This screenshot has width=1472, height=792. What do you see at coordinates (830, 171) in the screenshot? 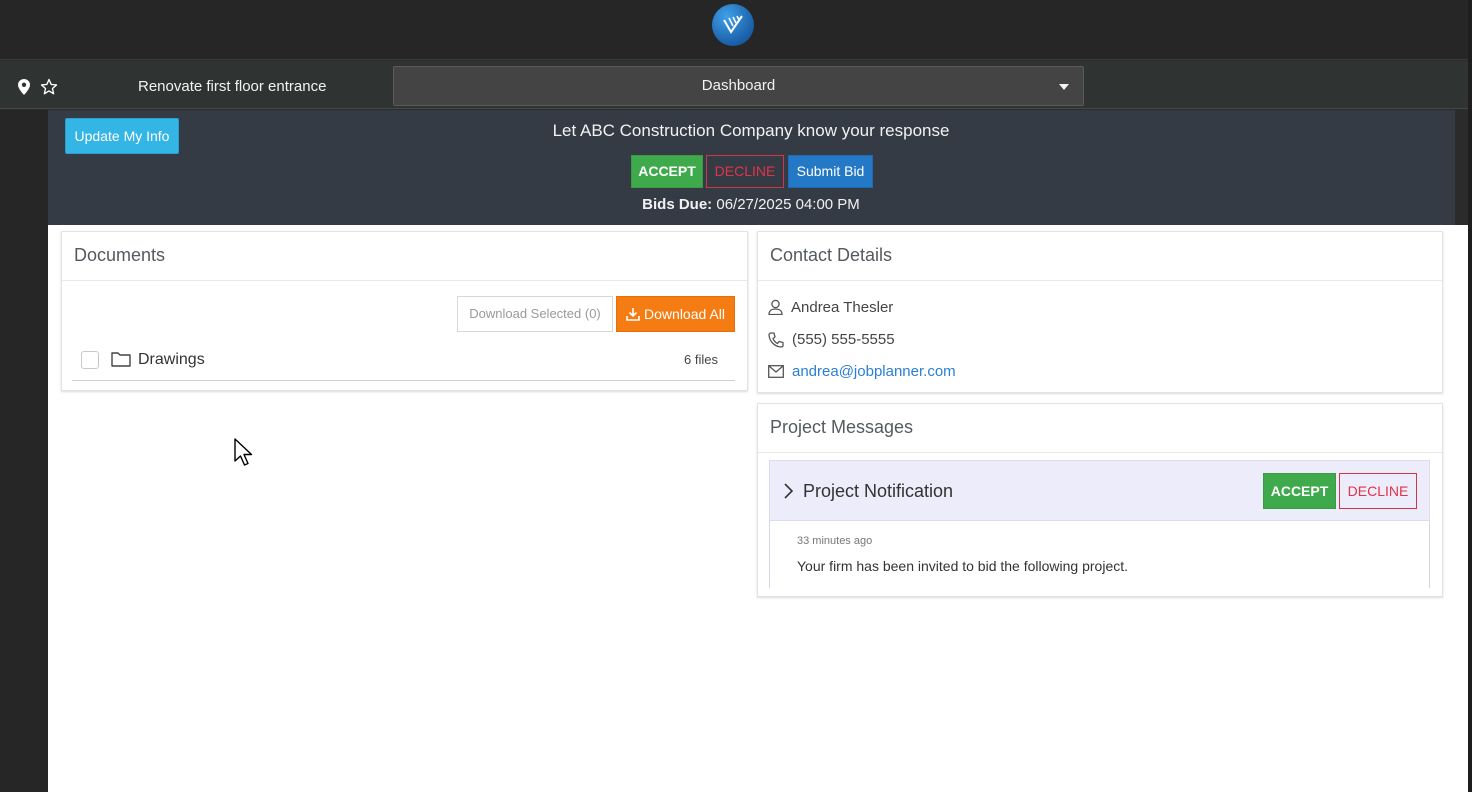
I see `submit-bid-button: Submit Bid` at bounding box center [830, 171].